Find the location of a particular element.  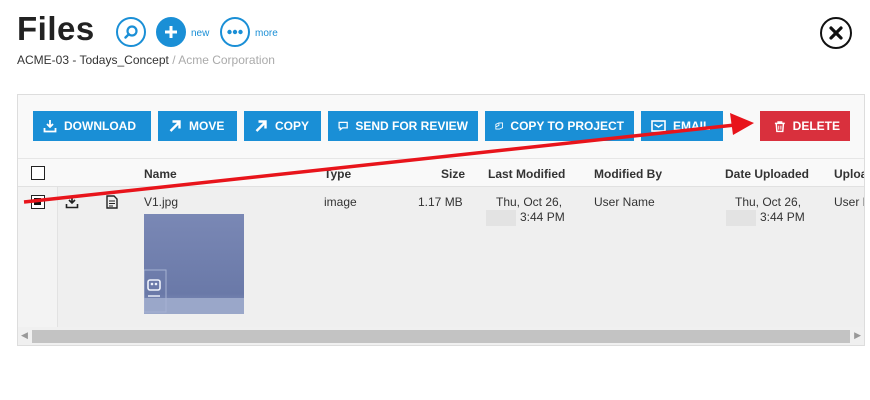

close-button is located at coordinates (836, 33).